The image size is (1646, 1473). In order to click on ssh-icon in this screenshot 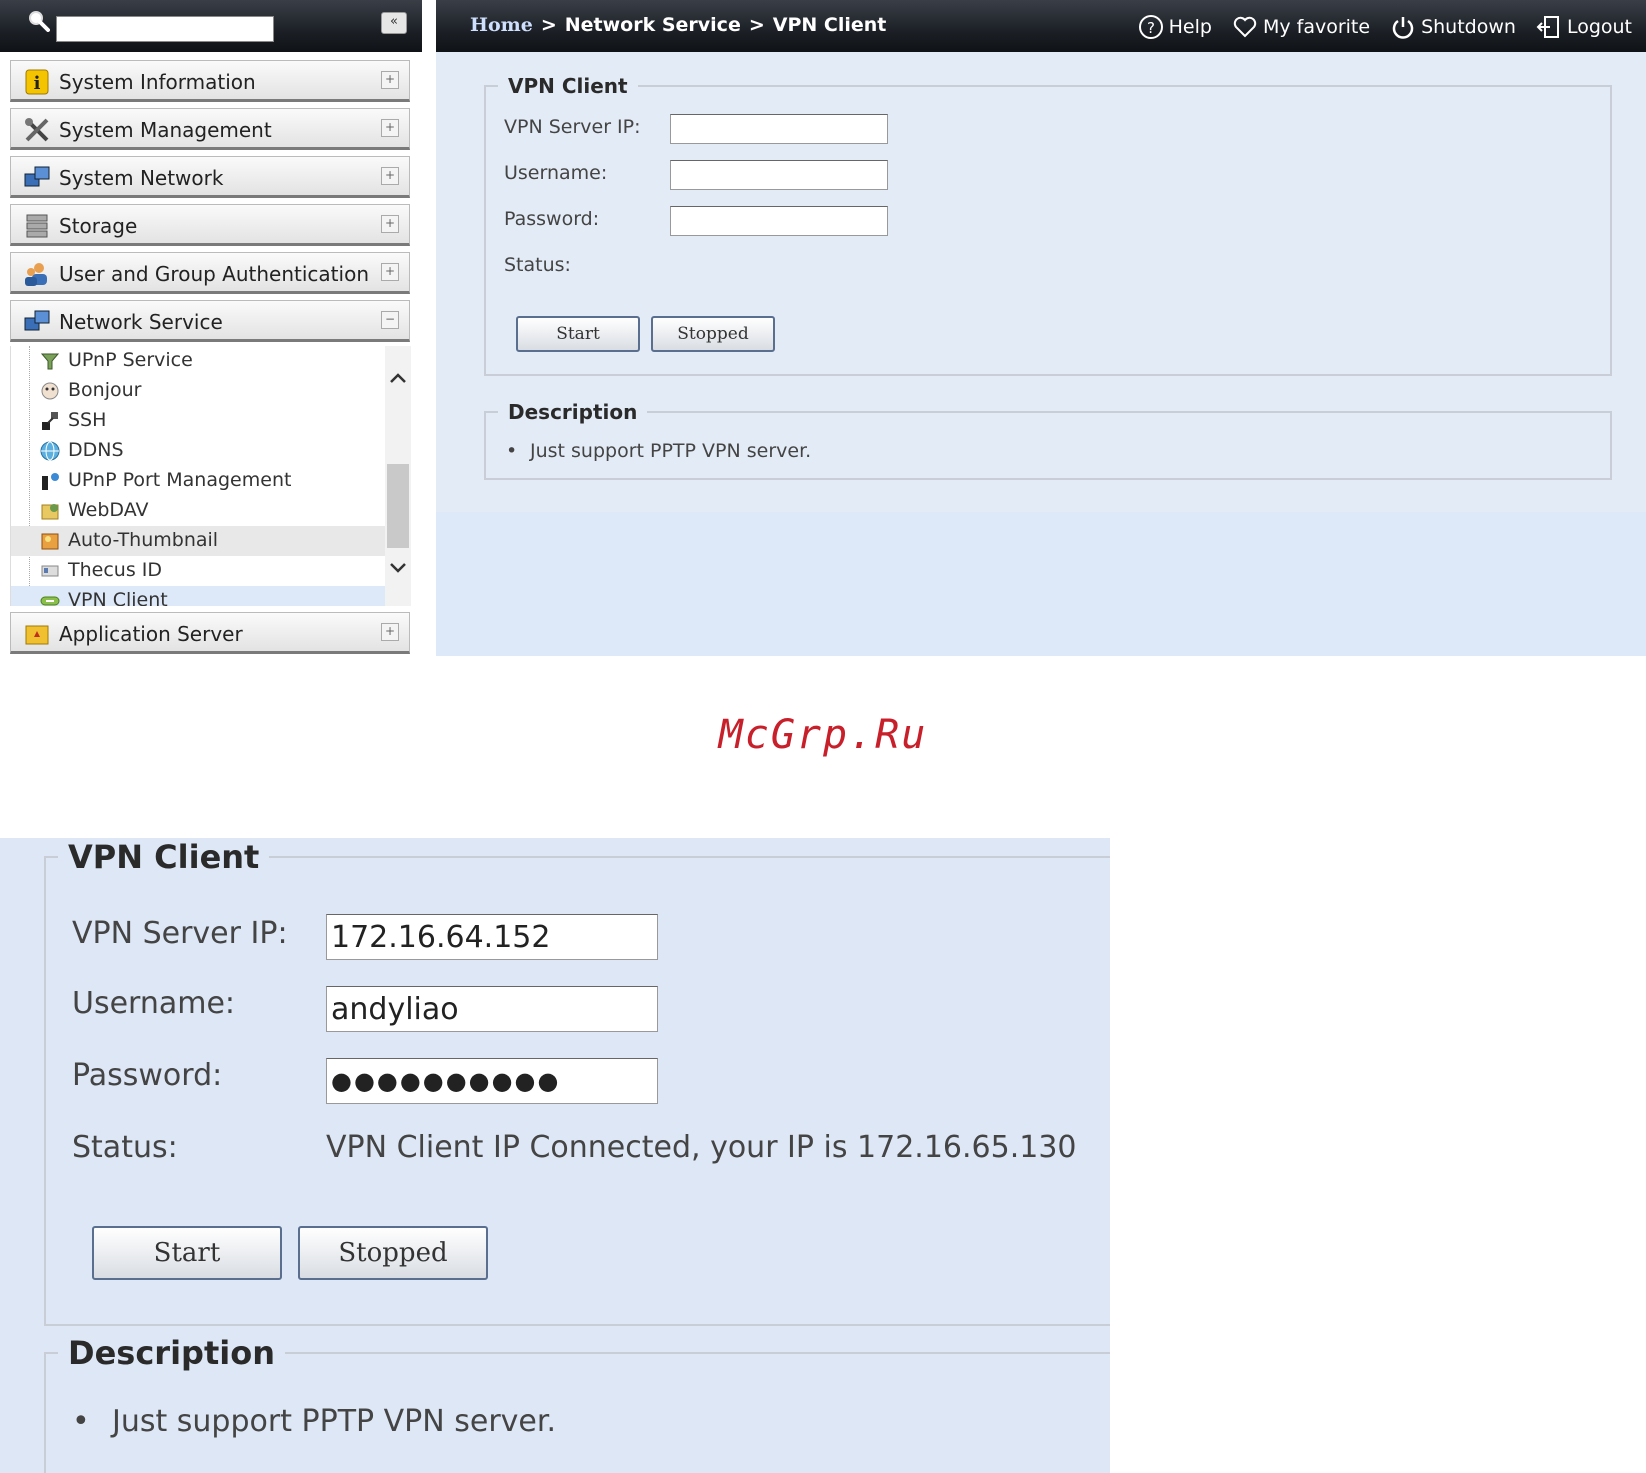, I will do `click(50, 421)`.